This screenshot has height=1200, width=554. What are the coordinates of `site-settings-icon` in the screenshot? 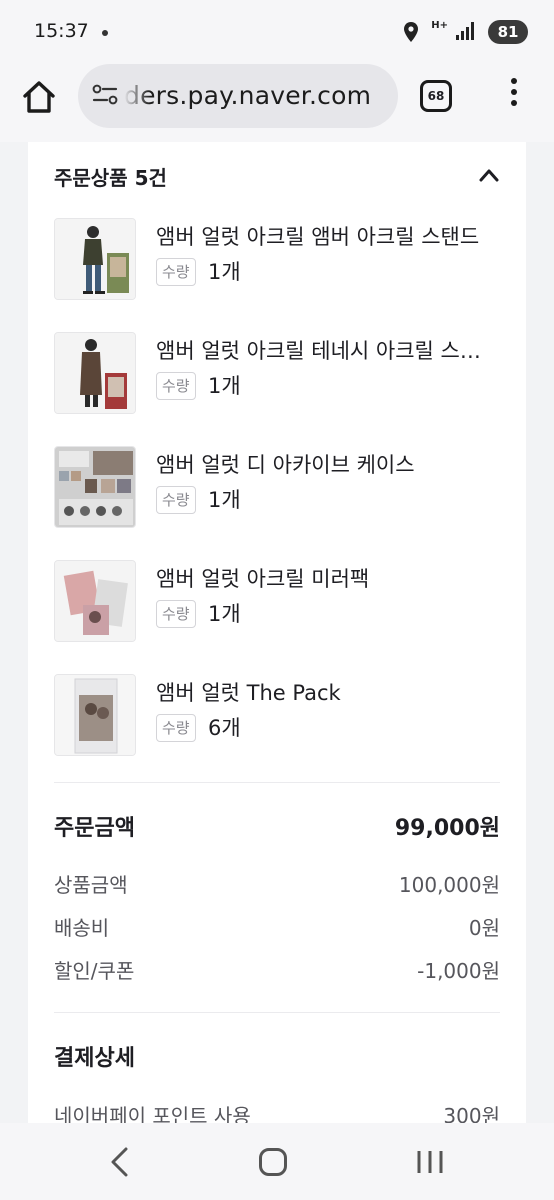 It's located at (105, 95).